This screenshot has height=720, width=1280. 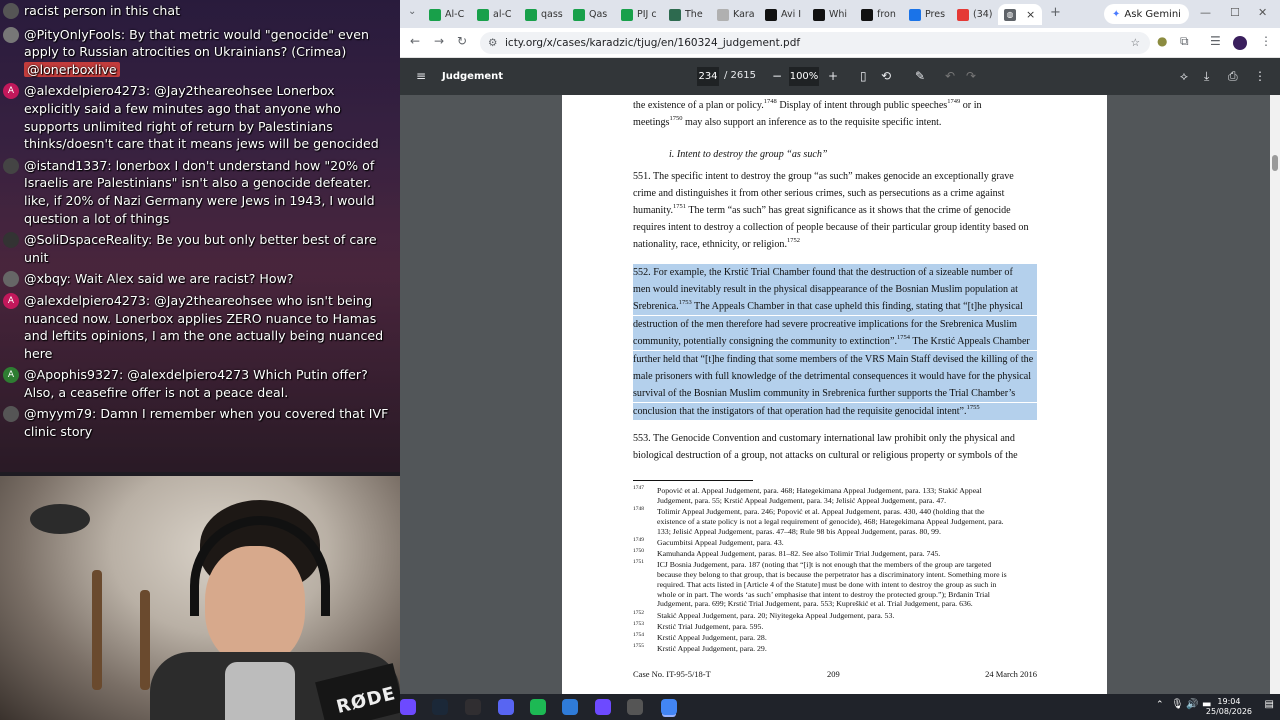 I want to click on profile-avatar, so click(x=1240, y=43).